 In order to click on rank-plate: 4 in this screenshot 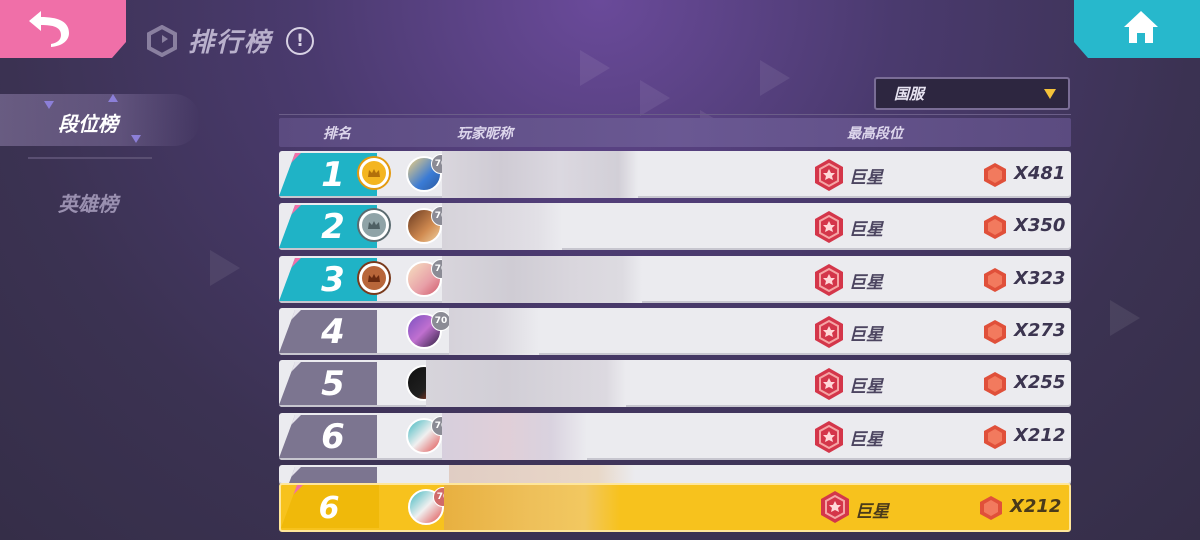, I will do `click(328, 331)`.